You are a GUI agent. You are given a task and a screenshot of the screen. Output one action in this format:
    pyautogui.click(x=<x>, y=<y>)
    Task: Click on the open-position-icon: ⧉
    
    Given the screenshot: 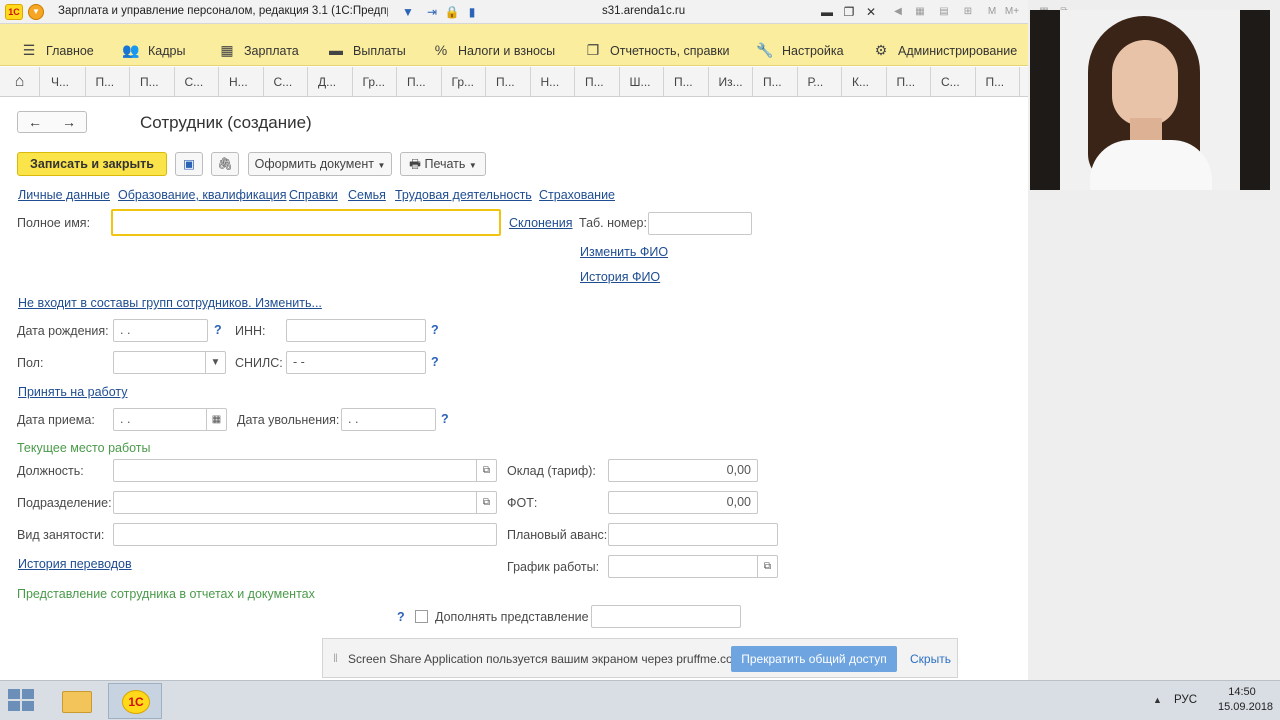 What is the action you would take?
    pyautogui.click(x=486, y=470)
    